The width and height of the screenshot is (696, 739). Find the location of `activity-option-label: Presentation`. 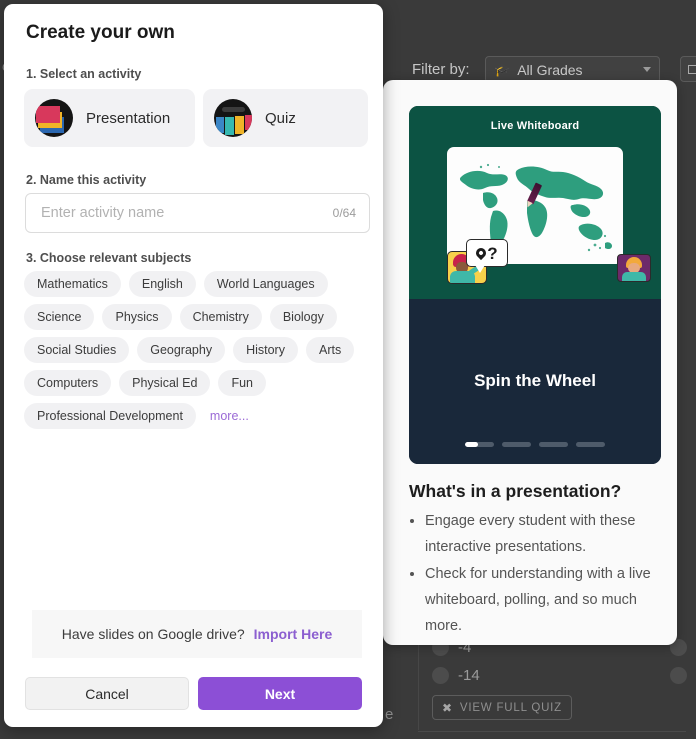

activity-option-label: Presentation is located at coordinates (128, 118).